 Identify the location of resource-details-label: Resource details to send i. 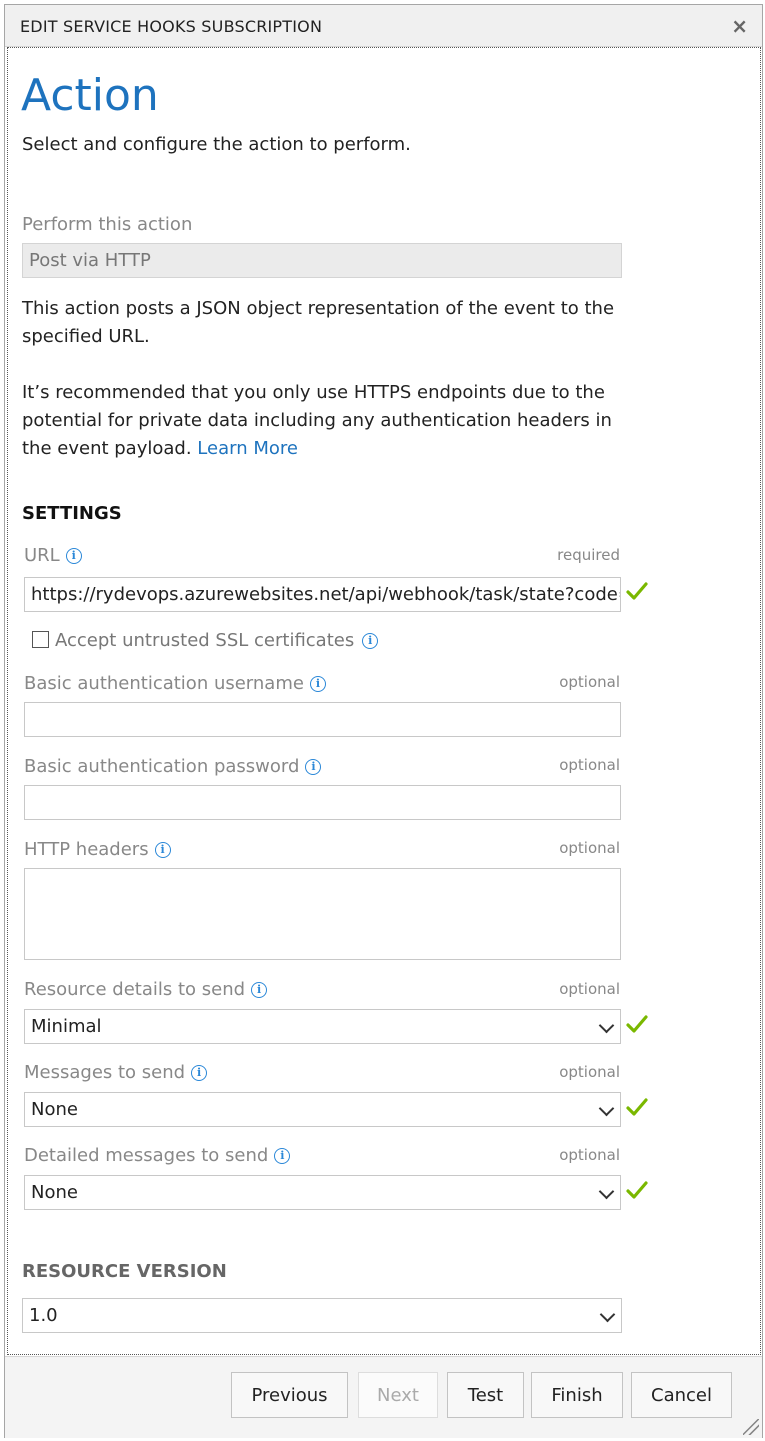
(146, 989).